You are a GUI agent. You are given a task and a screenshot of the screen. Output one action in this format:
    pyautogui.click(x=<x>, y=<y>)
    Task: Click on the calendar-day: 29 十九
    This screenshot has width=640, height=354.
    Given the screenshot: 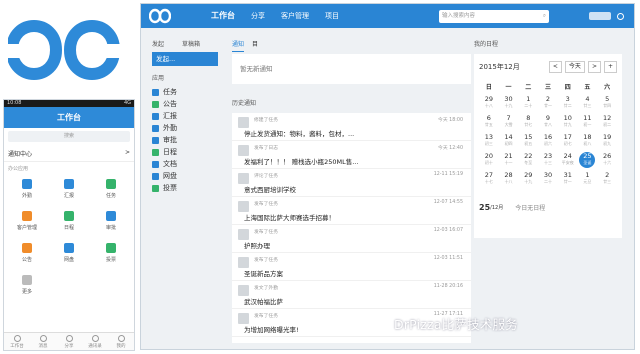 What is the action you would take?
    pyautogui.click(x=528, y=179)
    